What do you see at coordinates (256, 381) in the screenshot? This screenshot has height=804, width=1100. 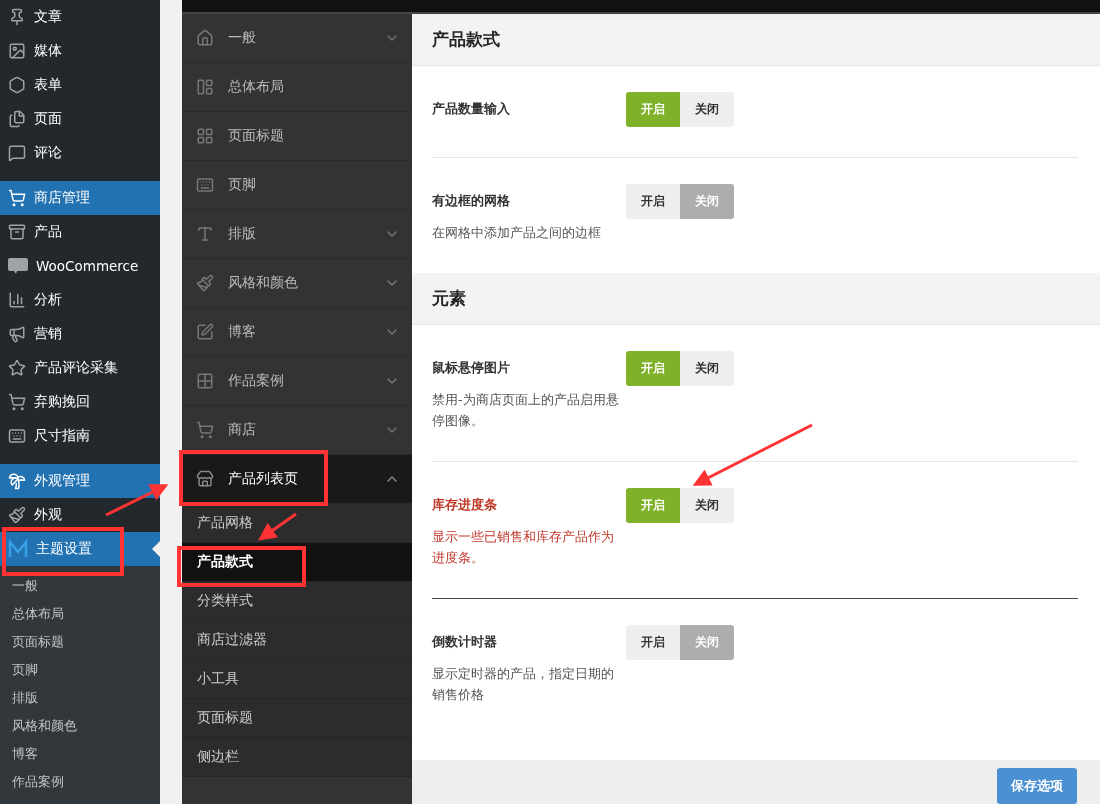 I see `options-menu-label: 作品案例` at bounding box center [256, 381].